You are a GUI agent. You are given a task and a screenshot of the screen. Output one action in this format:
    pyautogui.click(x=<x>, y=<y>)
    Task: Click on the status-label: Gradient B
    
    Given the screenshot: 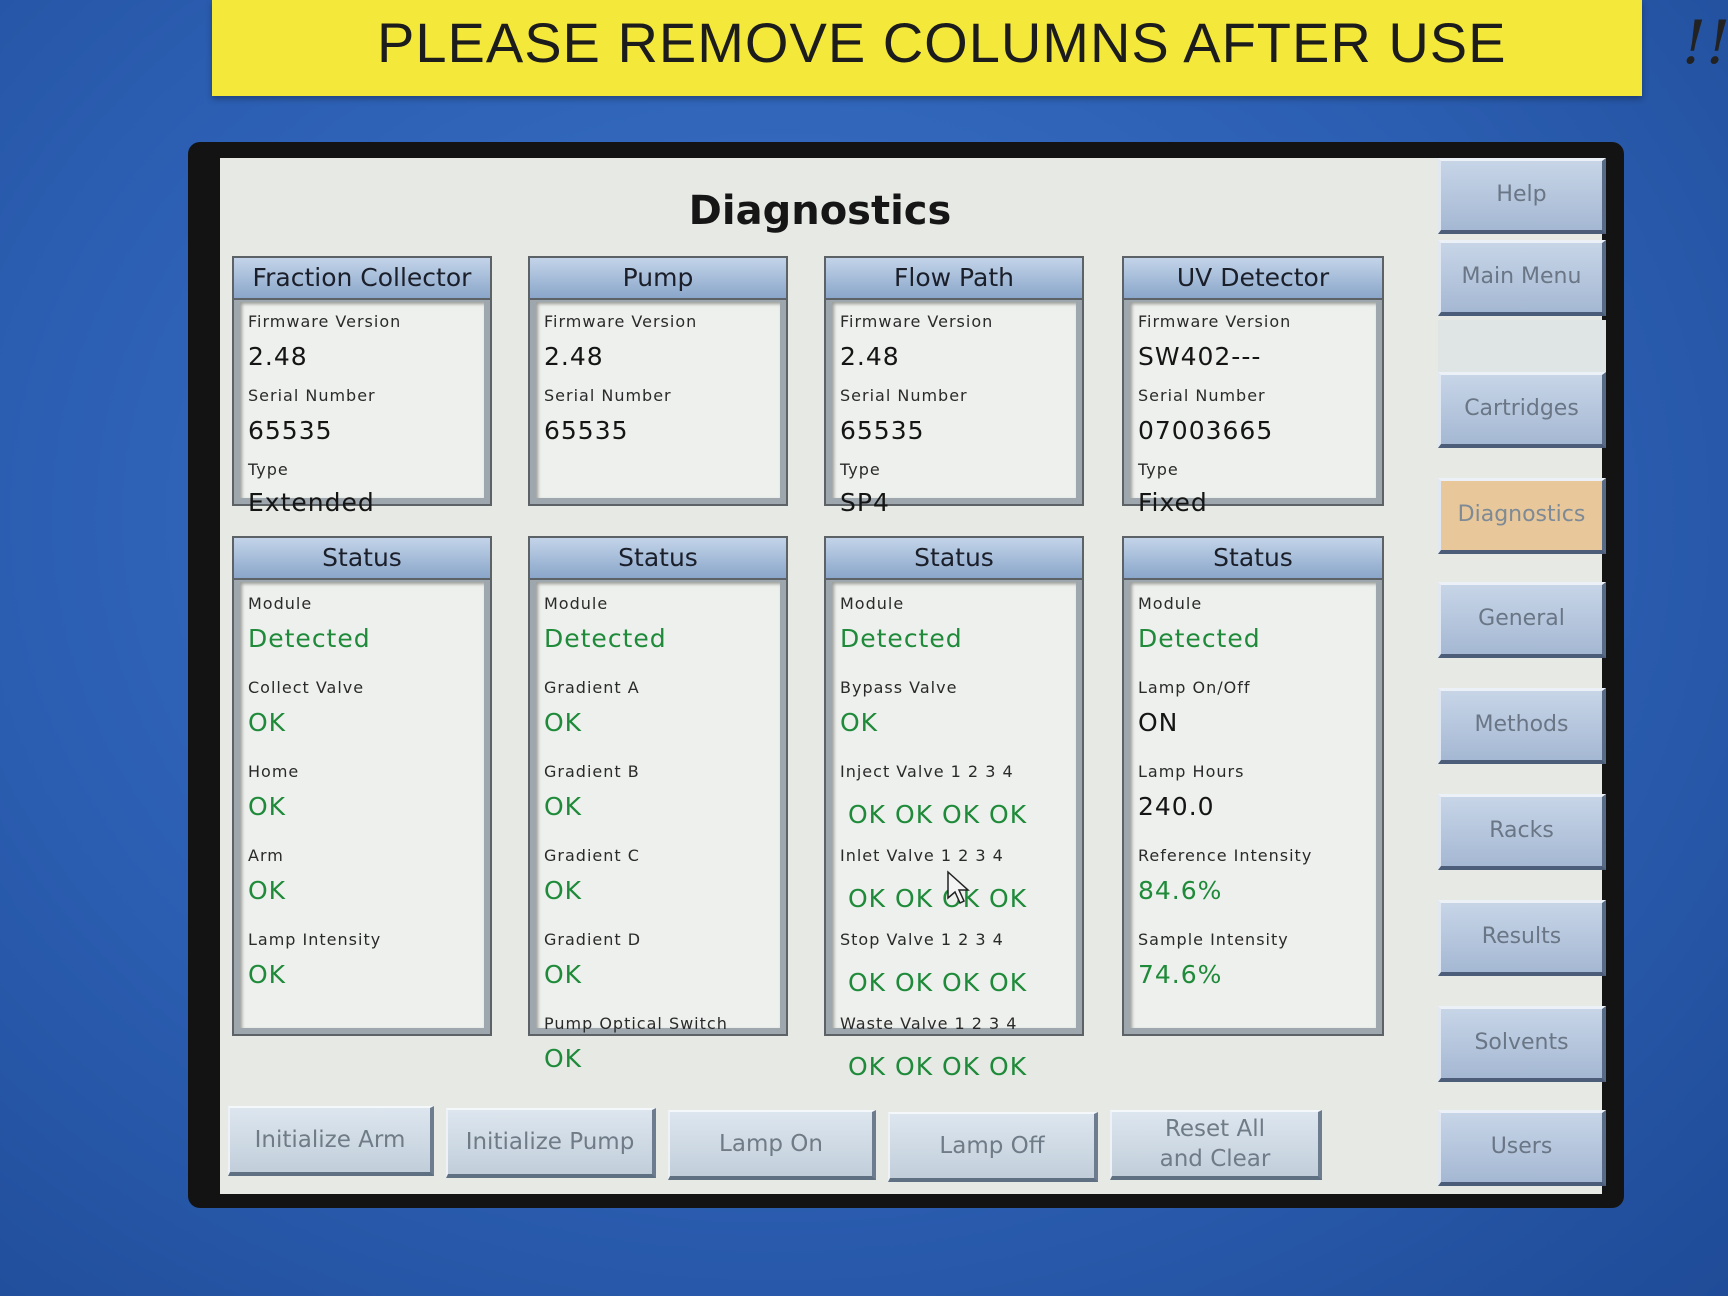 What is the action you would take?
    pyautogui.click(x=592, y=771)
    